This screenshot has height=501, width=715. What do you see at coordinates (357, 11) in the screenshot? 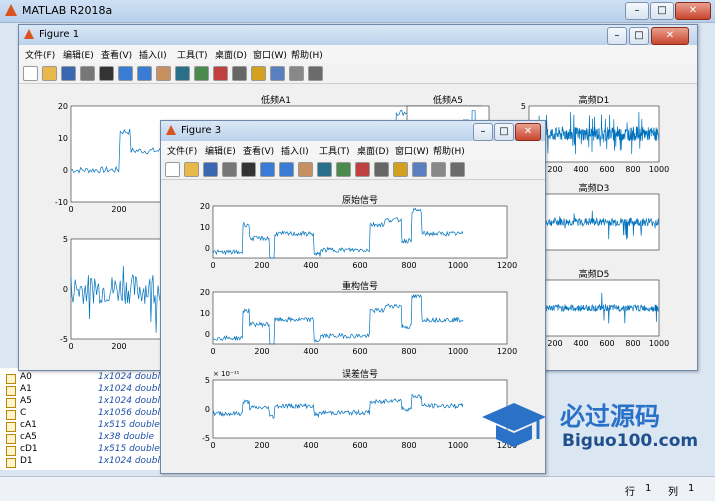
I see `matlab-titlebar: MATLAB R2018a – □ ✕` at bounding box center [357, 11].